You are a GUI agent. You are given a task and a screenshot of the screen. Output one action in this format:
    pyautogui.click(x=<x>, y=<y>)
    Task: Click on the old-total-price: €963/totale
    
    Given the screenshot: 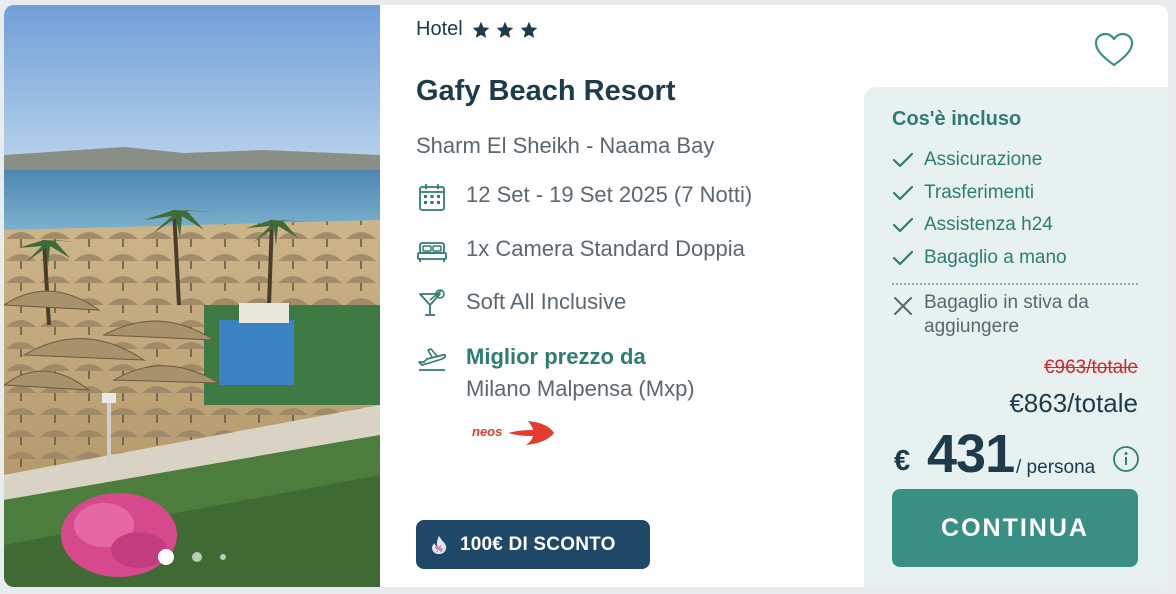 What is the action you would take?
    pyautogui.click(x=1090, y=367)
    